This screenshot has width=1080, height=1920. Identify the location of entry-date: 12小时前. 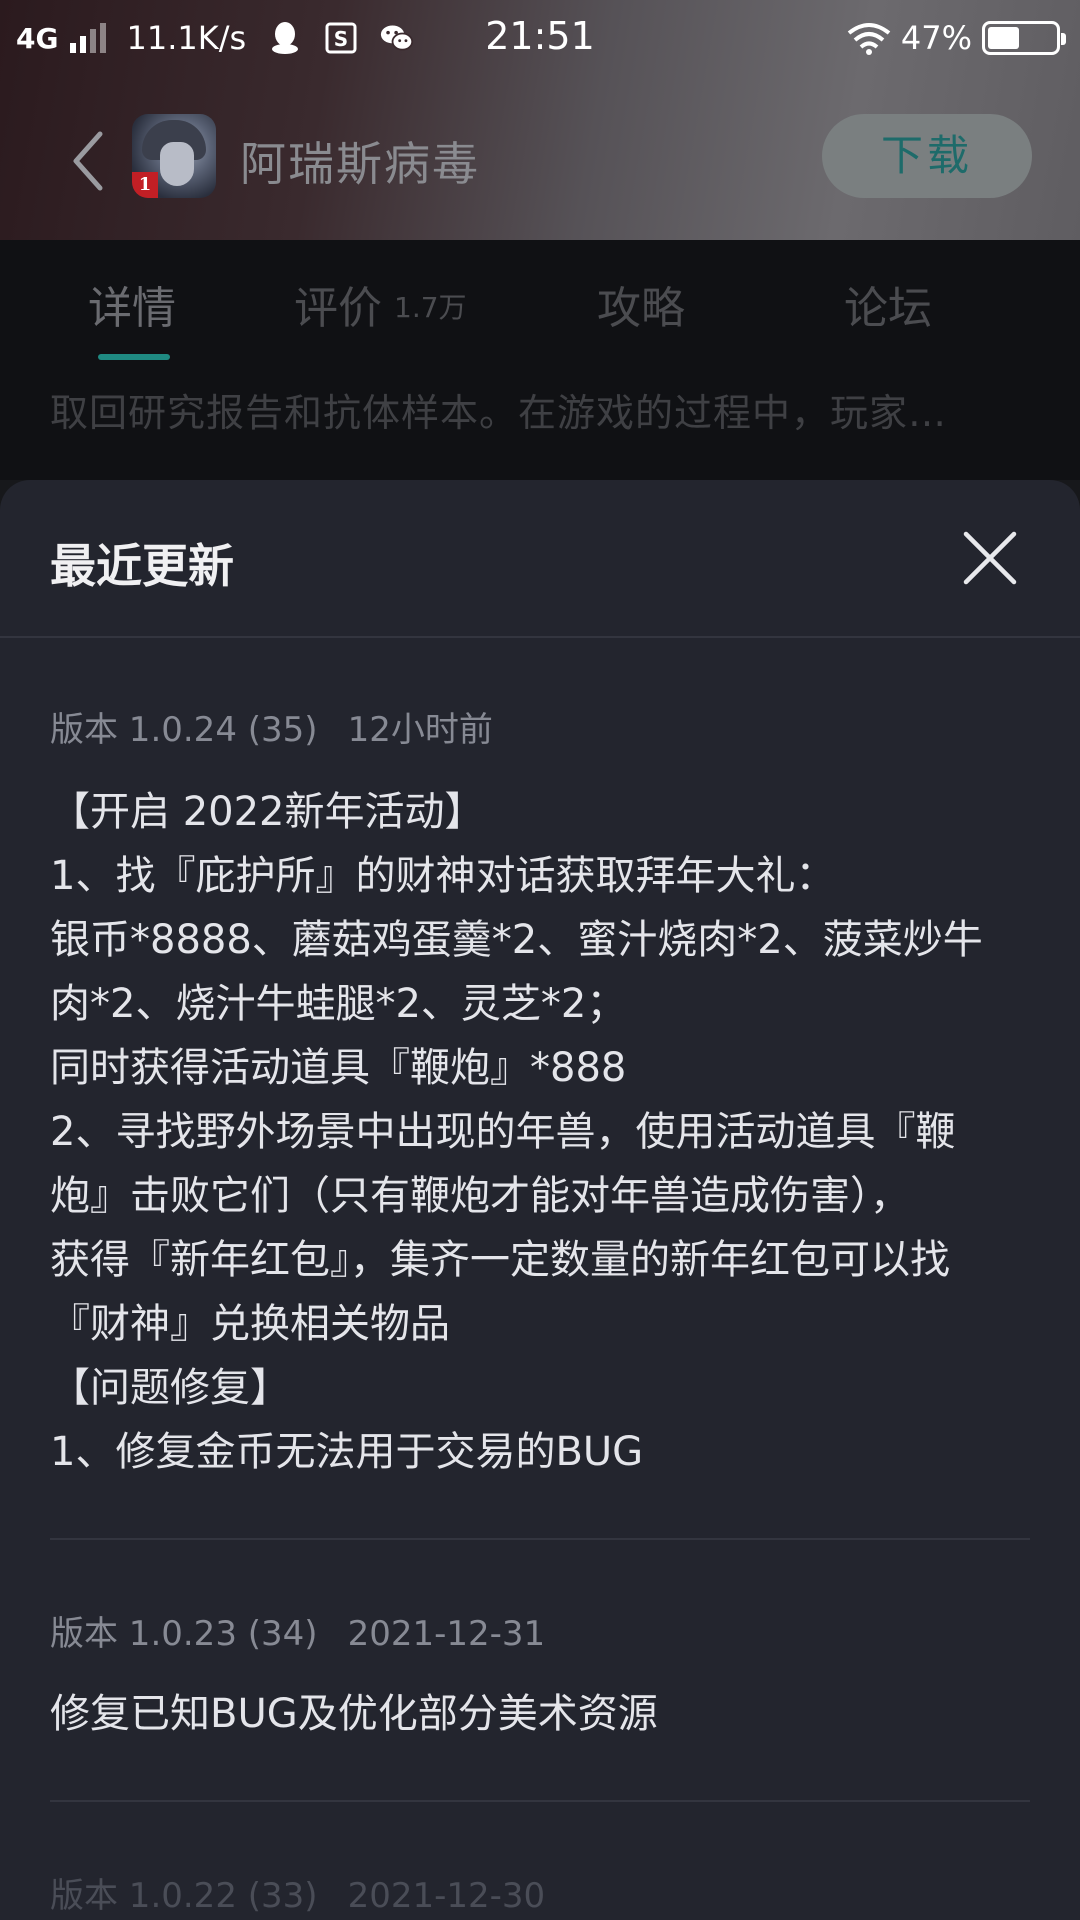
(420, 730).